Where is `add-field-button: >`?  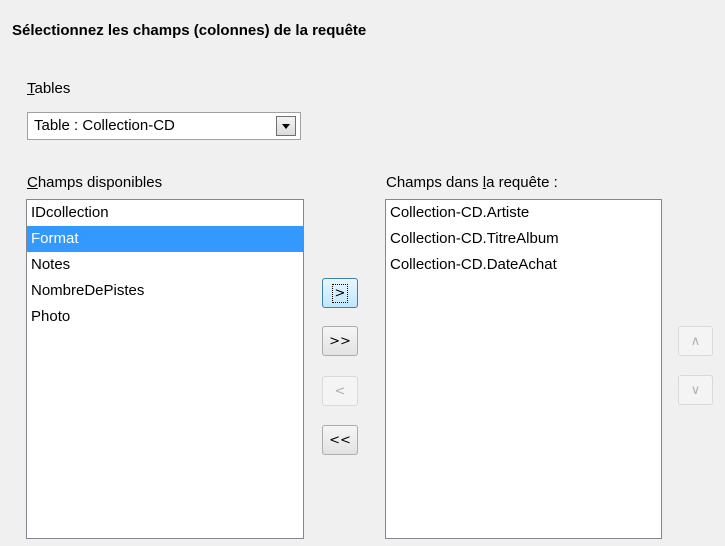
add-field-button: > is located at coordinates (340, 293).